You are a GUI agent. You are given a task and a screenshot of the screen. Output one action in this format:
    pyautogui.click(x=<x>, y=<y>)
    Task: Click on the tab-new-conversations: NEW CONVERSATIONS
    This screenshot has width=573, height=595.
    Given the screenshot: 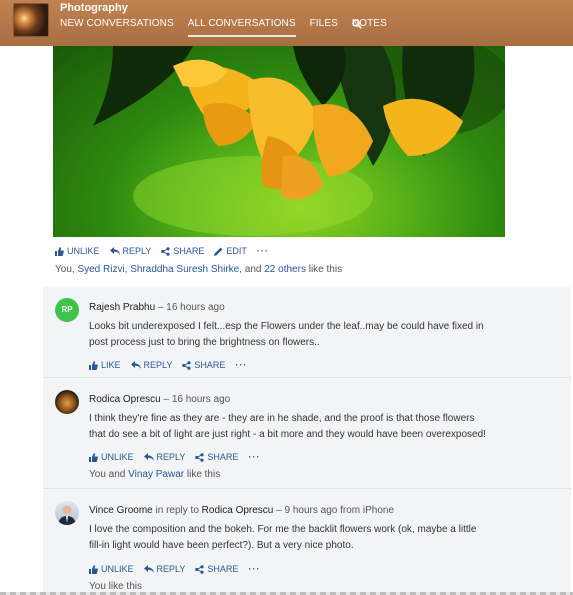 What is the action you would take?
    pyautogui.click(x=117, y=27)
    